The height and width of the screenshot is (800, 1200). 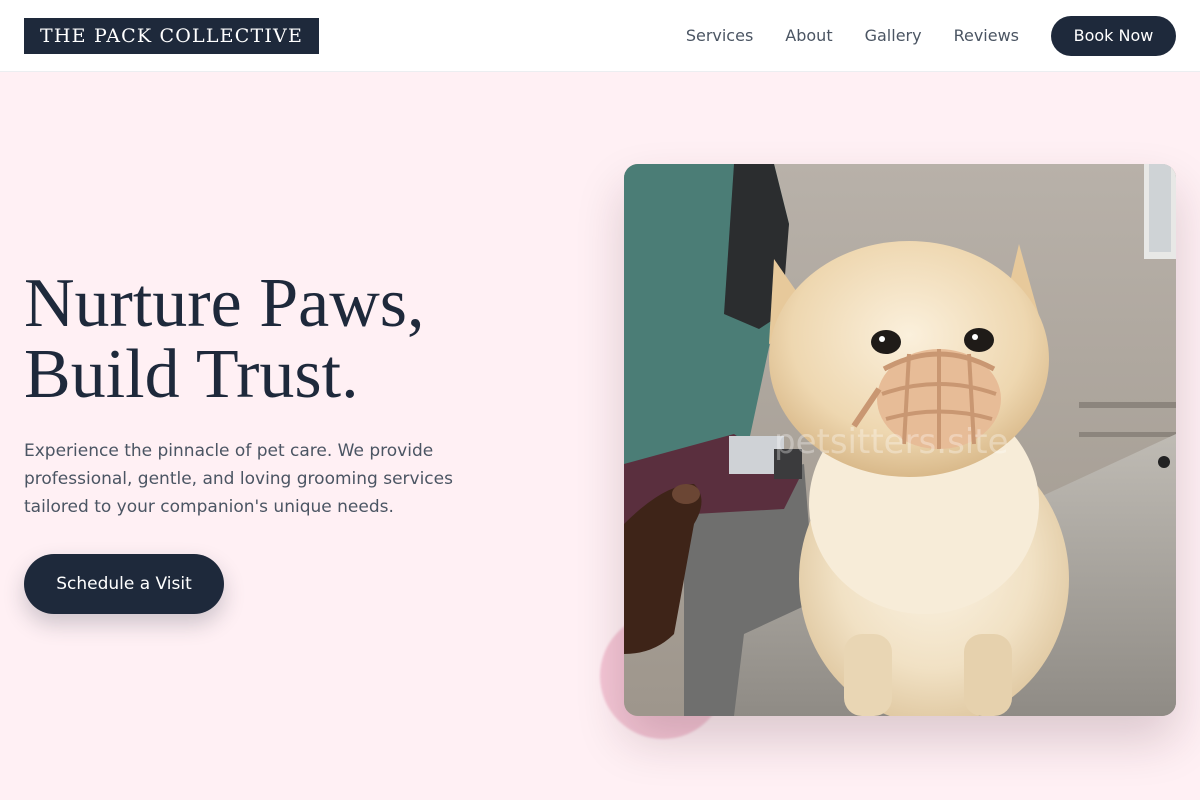 I want to click on hero-heading: Nurture Paws, Build Trust., so click(x=284, y=339).